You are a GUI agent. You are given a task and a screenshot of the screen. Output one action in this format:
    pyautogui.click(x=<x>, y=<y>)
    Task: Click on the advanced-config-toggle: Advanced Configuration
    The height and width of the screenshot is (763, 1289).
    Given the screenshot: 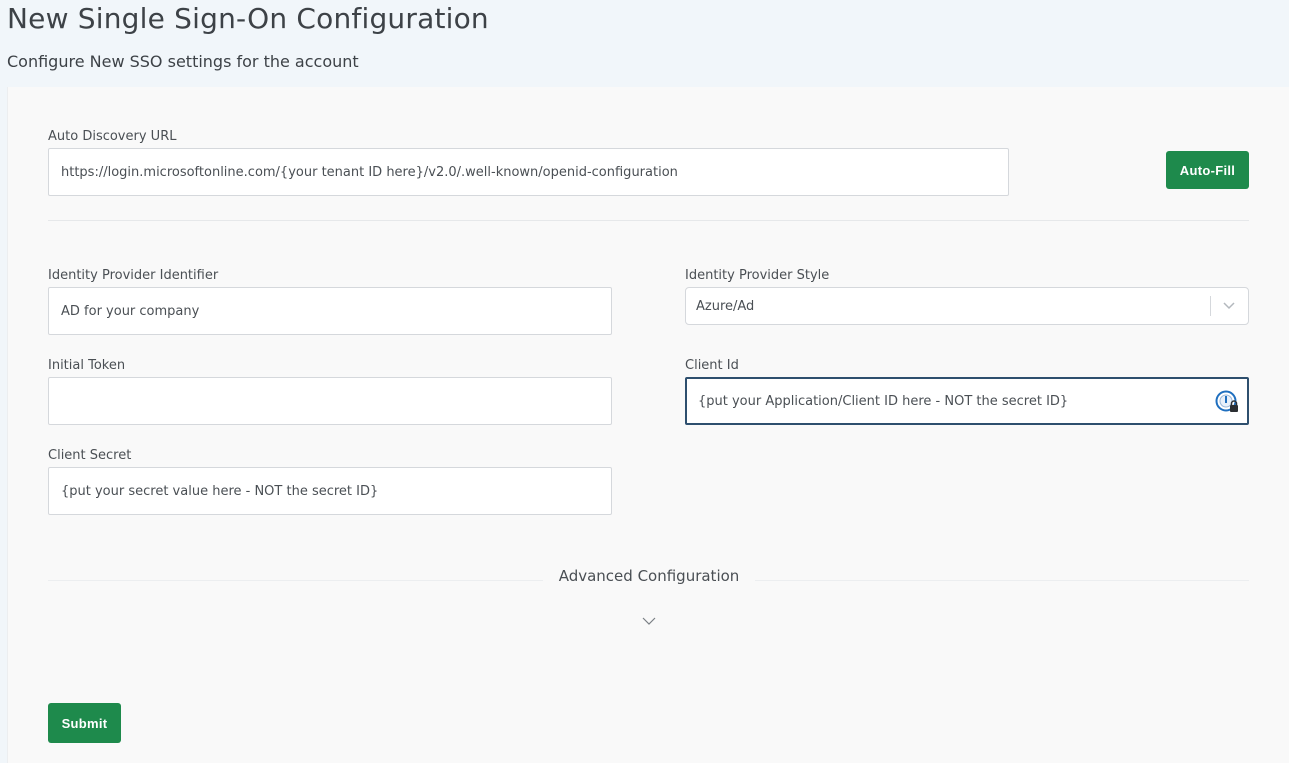 What is the action you would take?
    pyautogui.click(x=648, y=576)
    